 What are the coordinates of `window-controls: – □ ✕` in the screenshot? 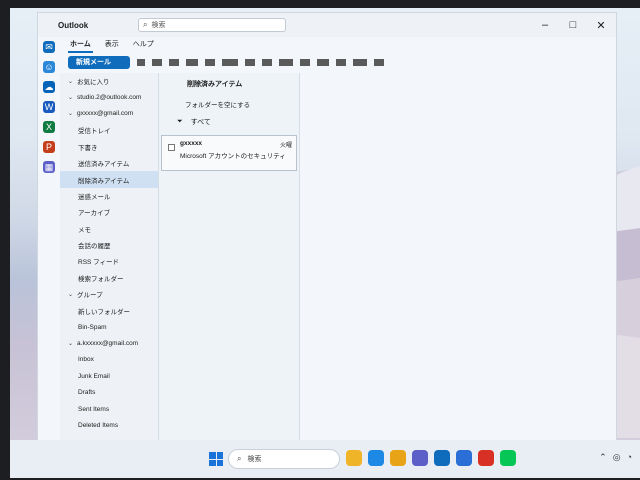 It's located at (577, 25).